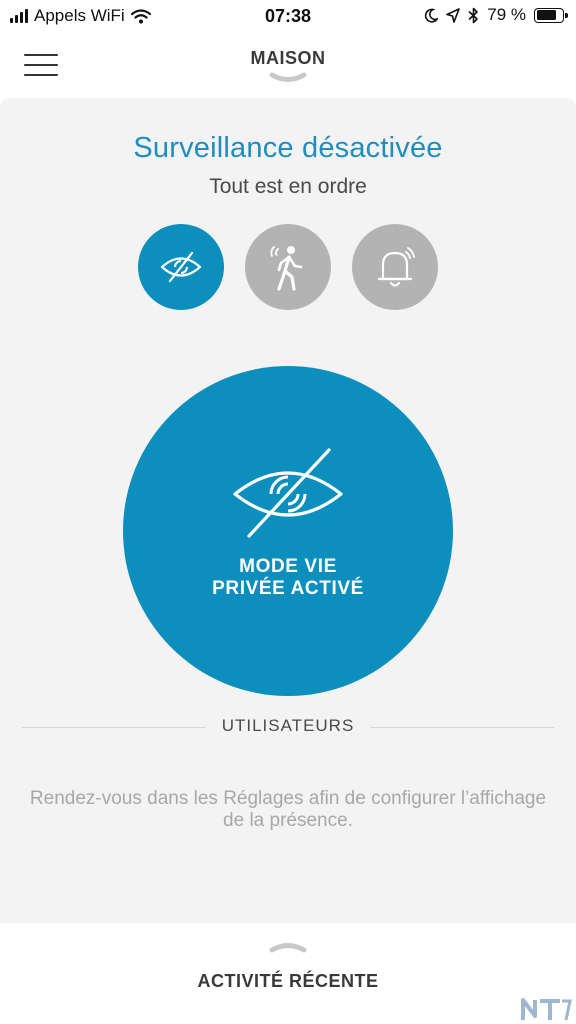 This screenshot has width=576, height=1024. I want to click on mode-alarm-button, so click(395, 267).